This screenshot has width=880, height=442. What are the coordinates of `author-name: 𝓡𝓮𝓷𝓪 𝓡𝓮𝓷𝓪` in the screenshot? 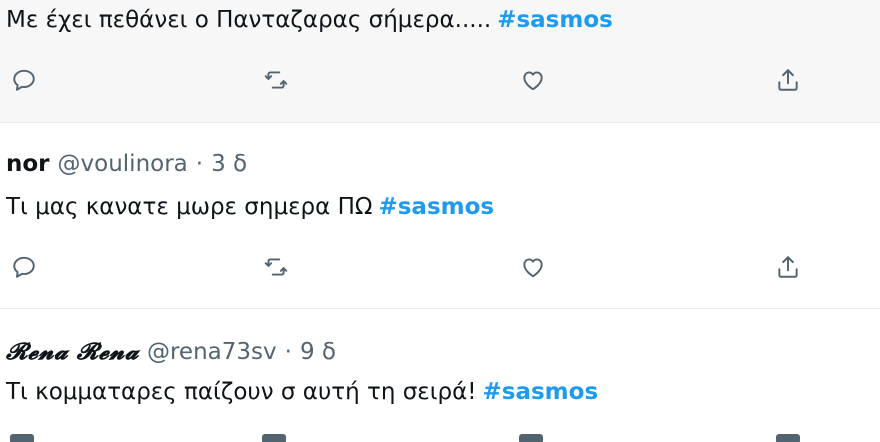 It's located at (72, 352).